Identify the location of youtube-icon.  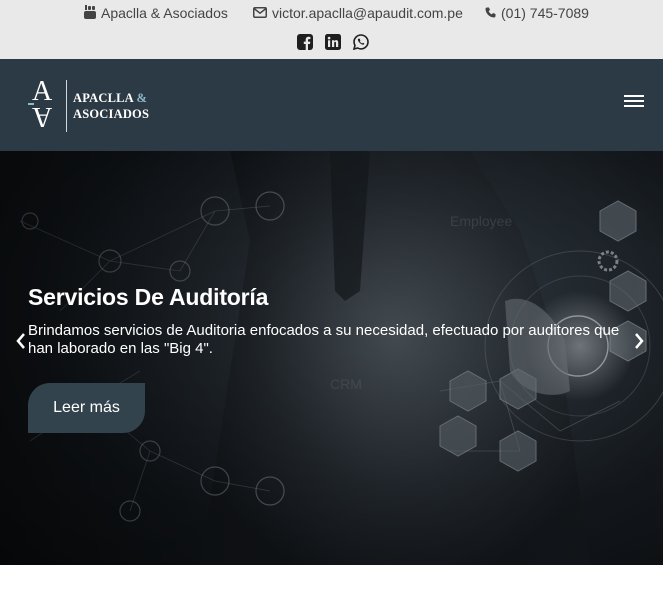
(92, 13).